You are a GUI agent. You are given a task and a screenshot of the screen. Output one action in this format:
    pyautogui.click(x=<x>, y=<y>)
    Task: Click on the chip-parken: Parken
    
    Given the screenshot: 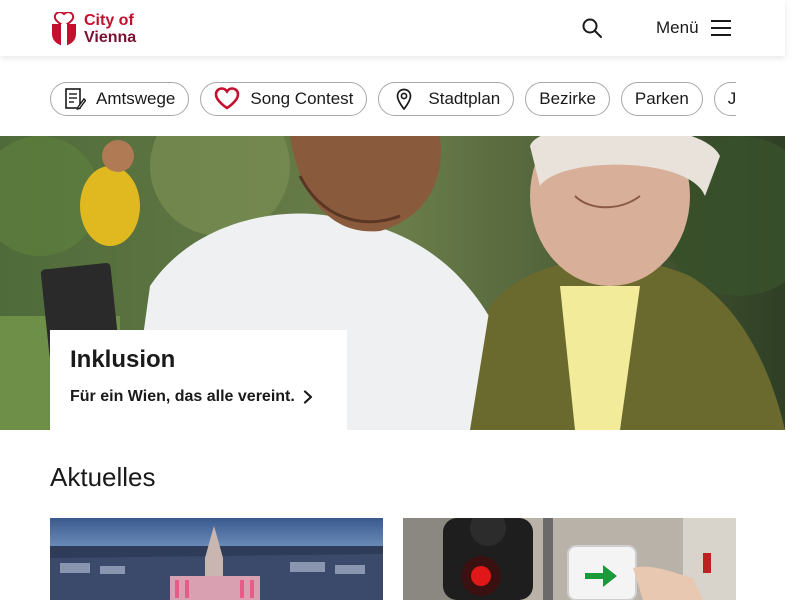 What is the action you would take?
    pyautogui.click(x=661, y=99)
    